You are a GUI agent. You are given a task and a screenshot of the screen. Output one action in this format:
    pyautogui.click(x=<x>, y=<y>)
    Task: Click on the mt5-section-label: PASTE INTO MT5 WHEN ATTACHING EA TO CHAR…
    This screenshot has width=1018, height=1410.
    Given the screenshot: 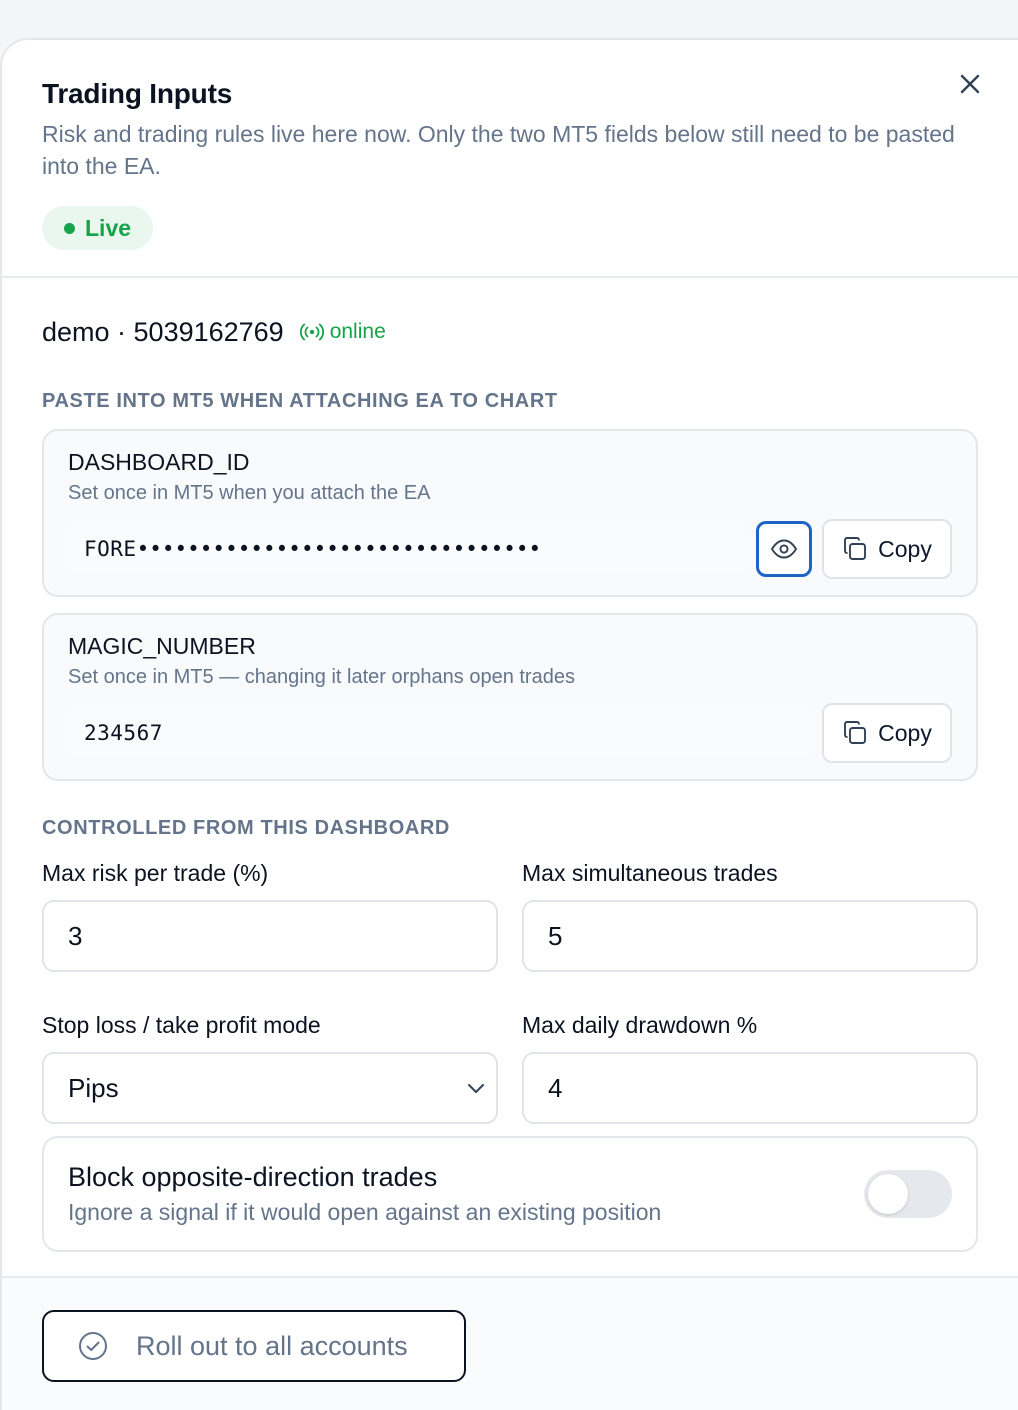 What is the action you would take?
    pyautogui.click(x=300, y=401)
    